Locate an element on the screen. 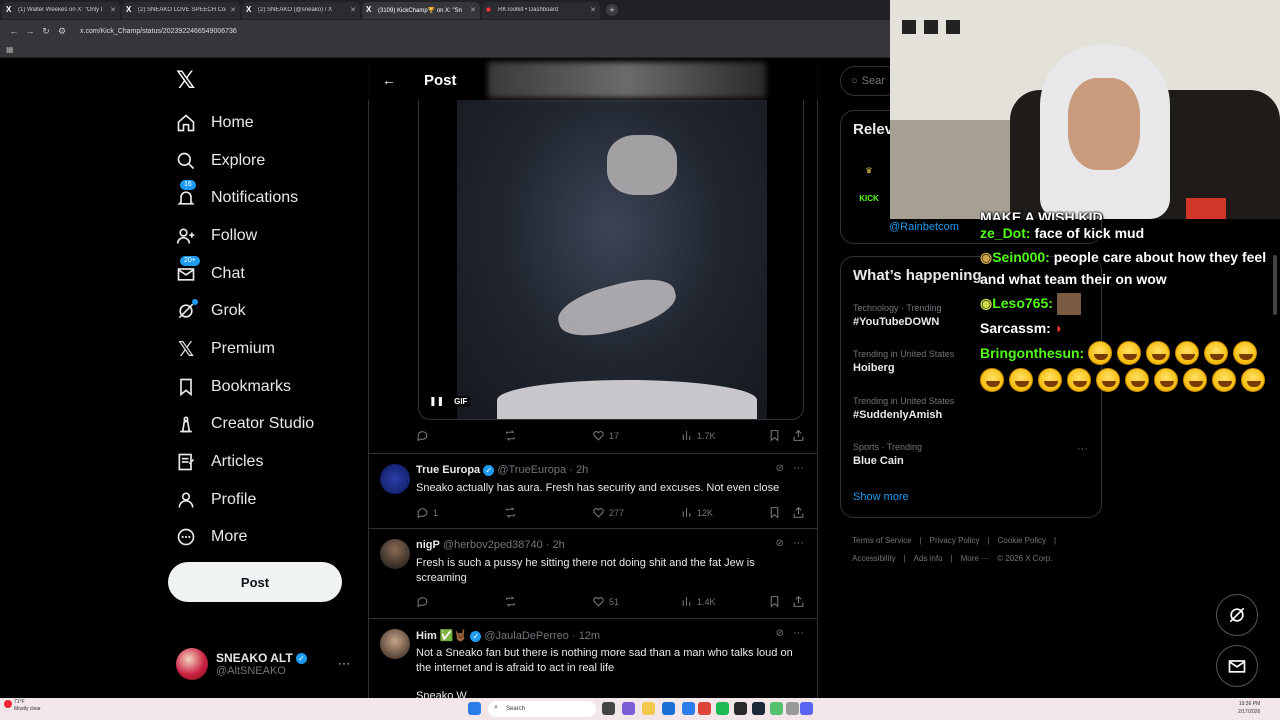 This screenshot has height=720, width=1280. windows-start-icon is located at coordinates (474, 708).